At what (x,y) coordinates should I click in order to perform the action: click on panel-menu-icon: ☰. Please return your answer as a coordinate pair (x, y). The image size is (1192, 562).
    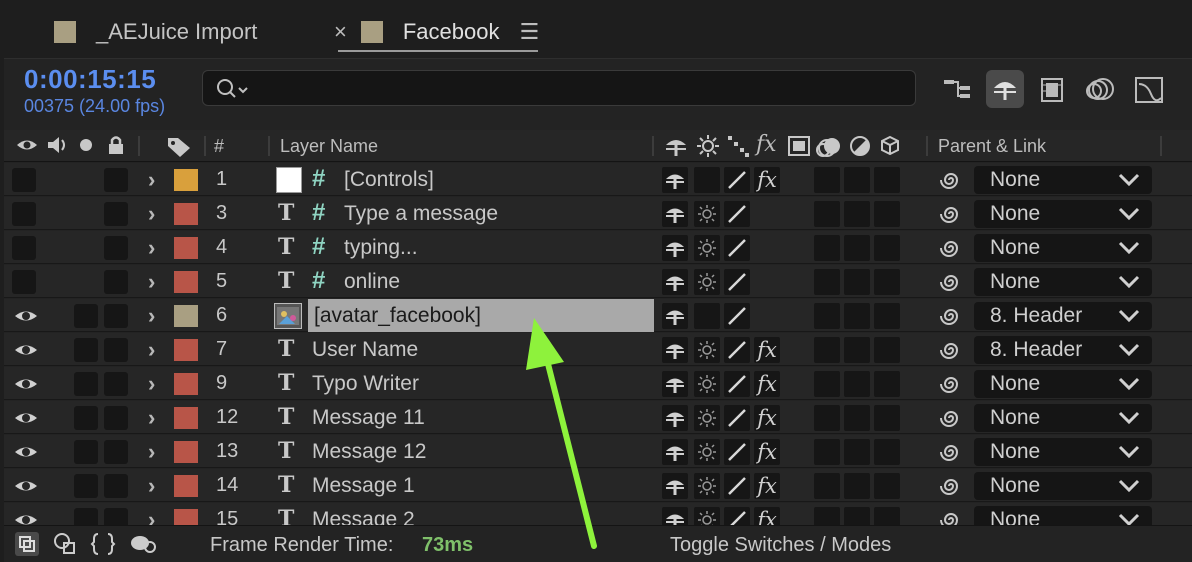
    Looking at the image, I should click on (529, 32).